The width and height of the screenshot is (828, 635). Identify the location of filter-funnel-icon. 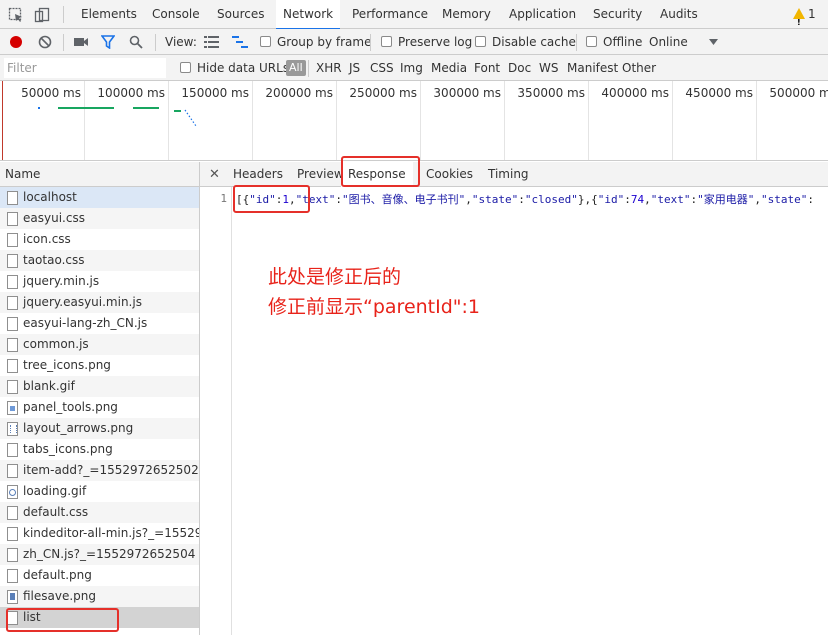
(108, 42).